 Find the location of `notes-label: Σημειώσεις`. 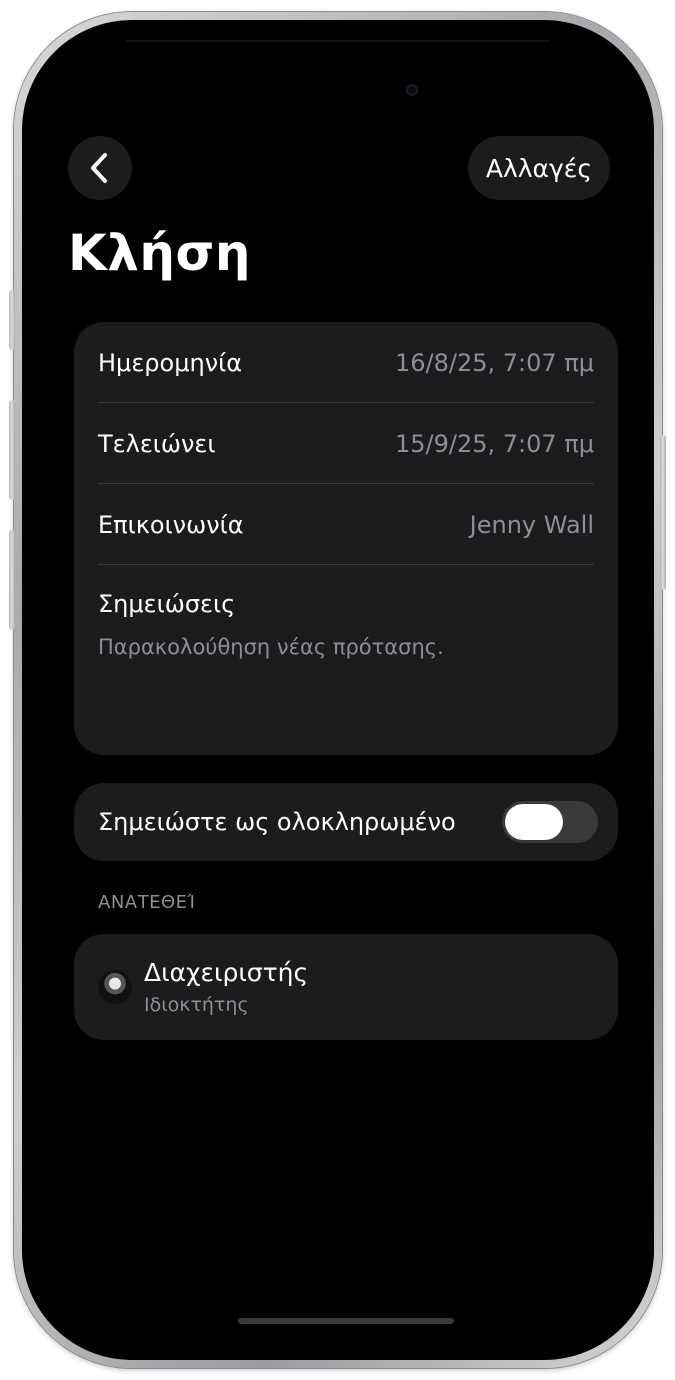

notes-label: Σημειώσεις is located at coordinates (167, 604).